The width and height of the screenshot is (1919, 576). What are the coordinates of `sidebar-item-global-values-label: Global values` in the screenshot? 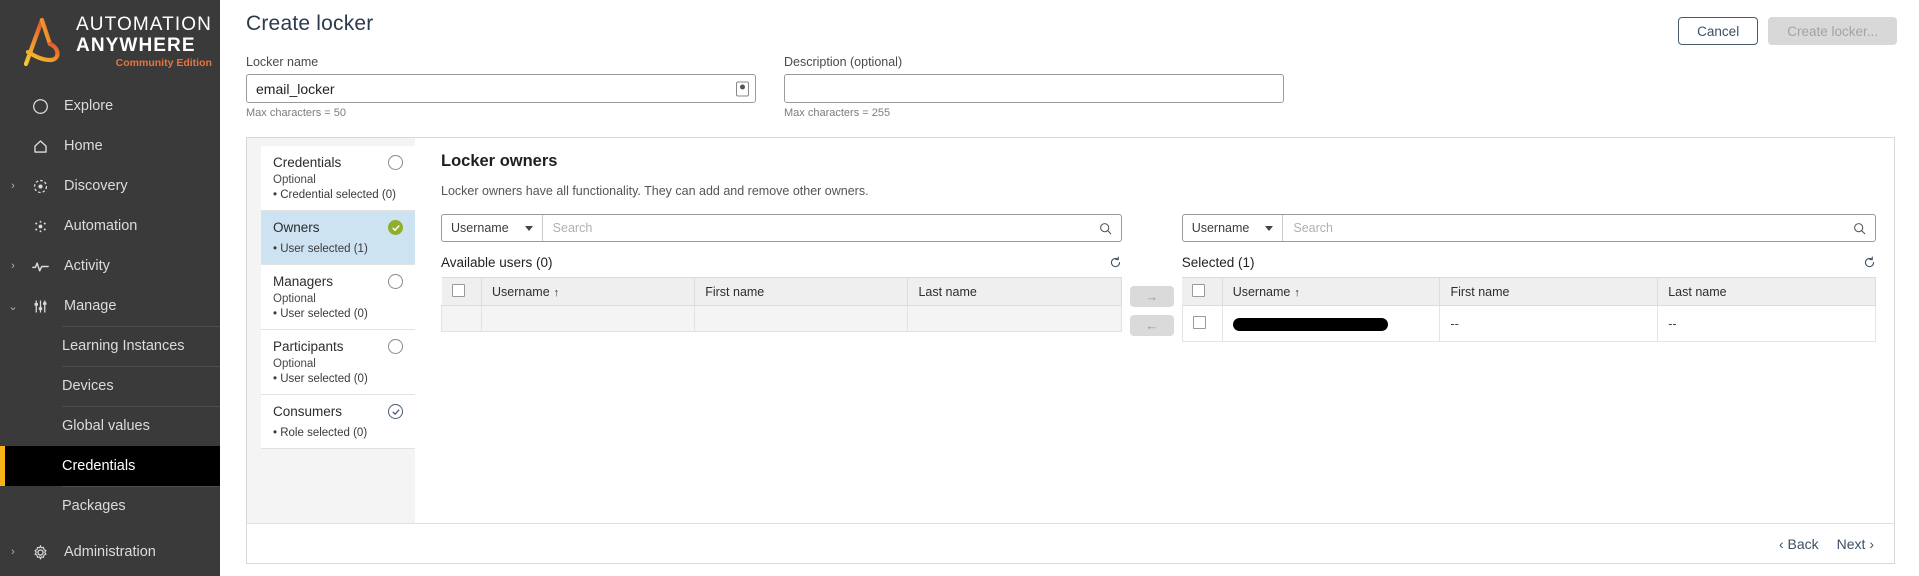 It's located at (106, 426).